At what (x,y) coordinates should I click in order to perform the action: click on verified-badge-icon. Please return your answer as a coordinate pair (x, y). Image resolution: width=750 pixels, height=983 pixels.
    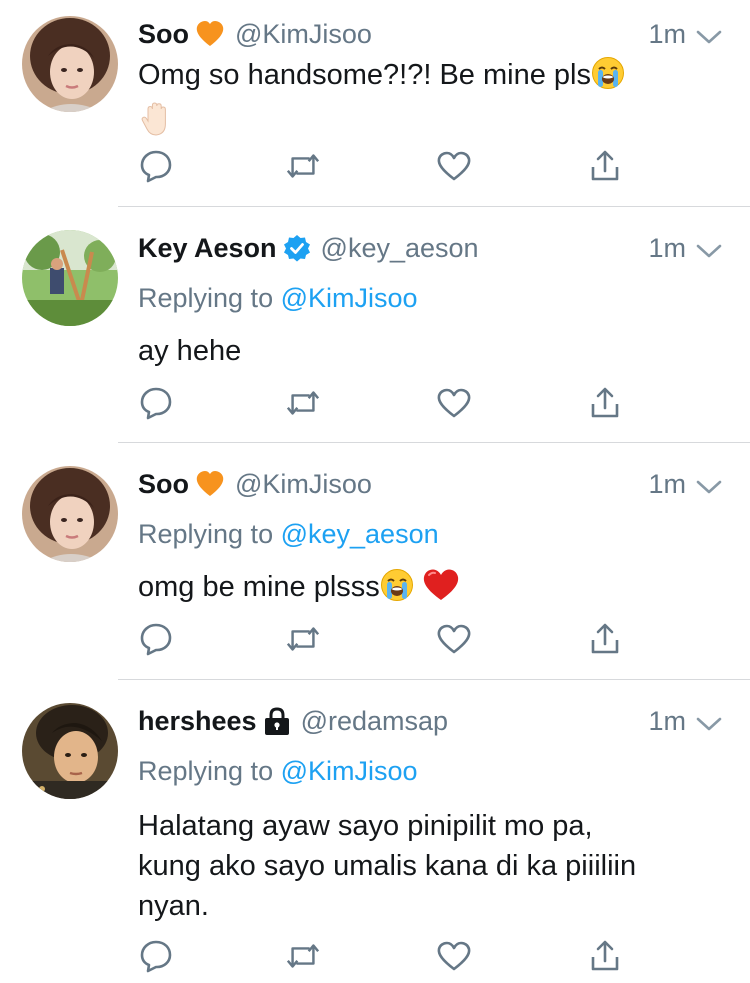
    Looking at the image, I should click on (297, 248).